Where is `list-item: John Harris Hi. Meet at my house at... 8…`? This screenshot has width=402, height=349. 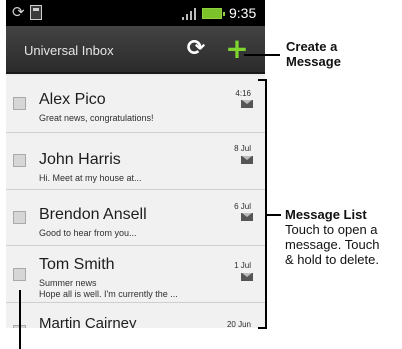
list-item: John Harris Hi. Meet at my house at... 8… is located at coordinates (135, 161).